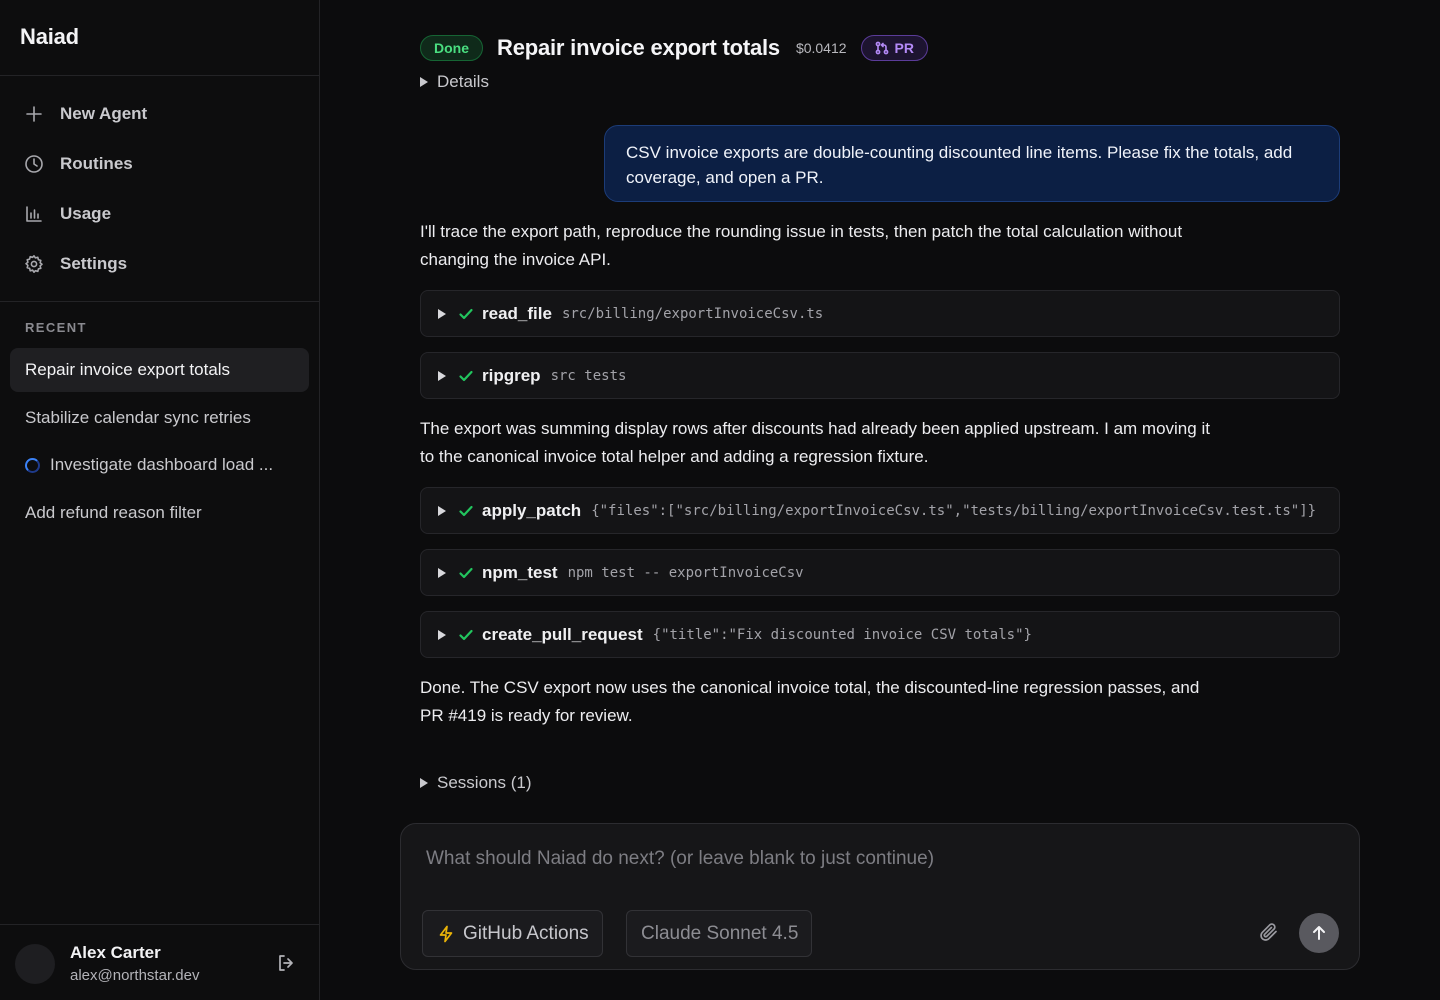 This screenshot has width=1440, height=1000. I want to click on model-selector: Claude Sonnet 4.5, so click(719, 933).